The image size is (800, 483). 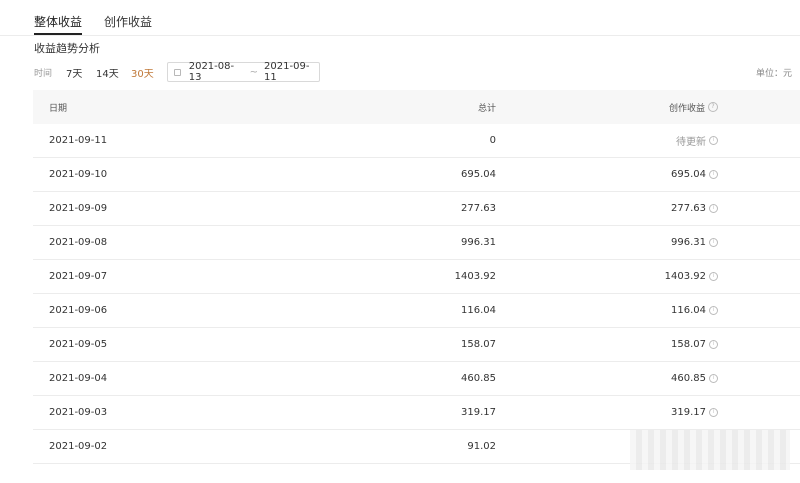 What do you see at coordinates (607, 310) in the screenshot?
I see `cell-earnings: 116.04 i` at bounding box center [607, 310].